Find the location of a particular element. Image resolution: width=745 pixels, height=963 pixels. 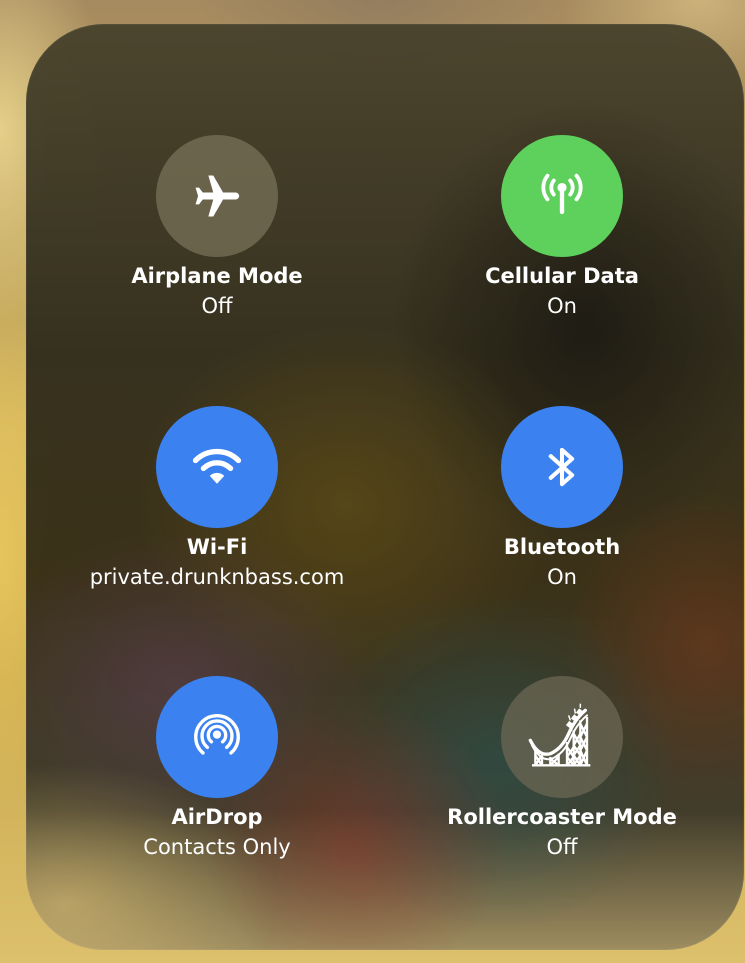

airplane-mode-button is located at coordinates (217, 196).